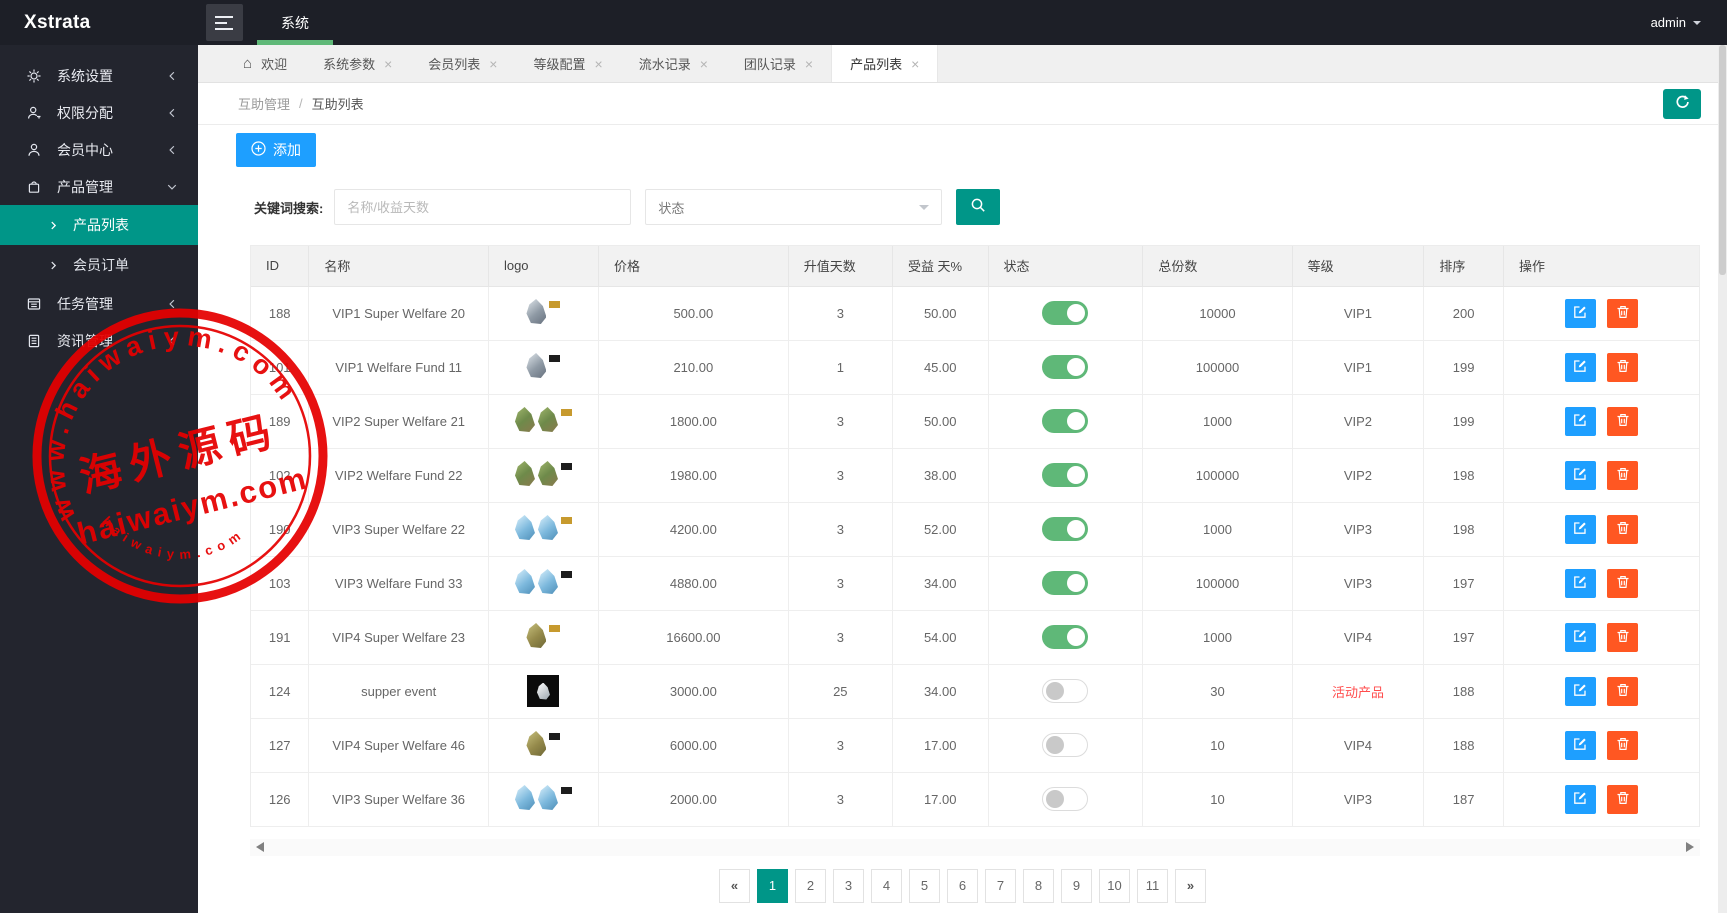  Describe the element at coordinates (99, 225) in the screenshot. I see `sidebar-subitem: 产品列表` at that location.